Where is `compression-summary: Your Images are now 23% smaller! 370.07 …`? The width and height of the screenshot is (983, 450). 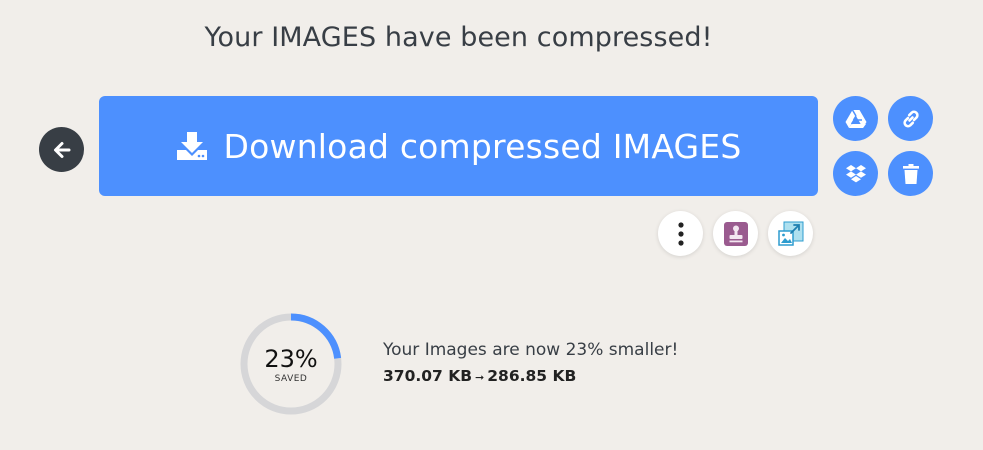
compression-summary: Your Images are now 23% smaller! 370.07 … is located at coordinates (530, 362).